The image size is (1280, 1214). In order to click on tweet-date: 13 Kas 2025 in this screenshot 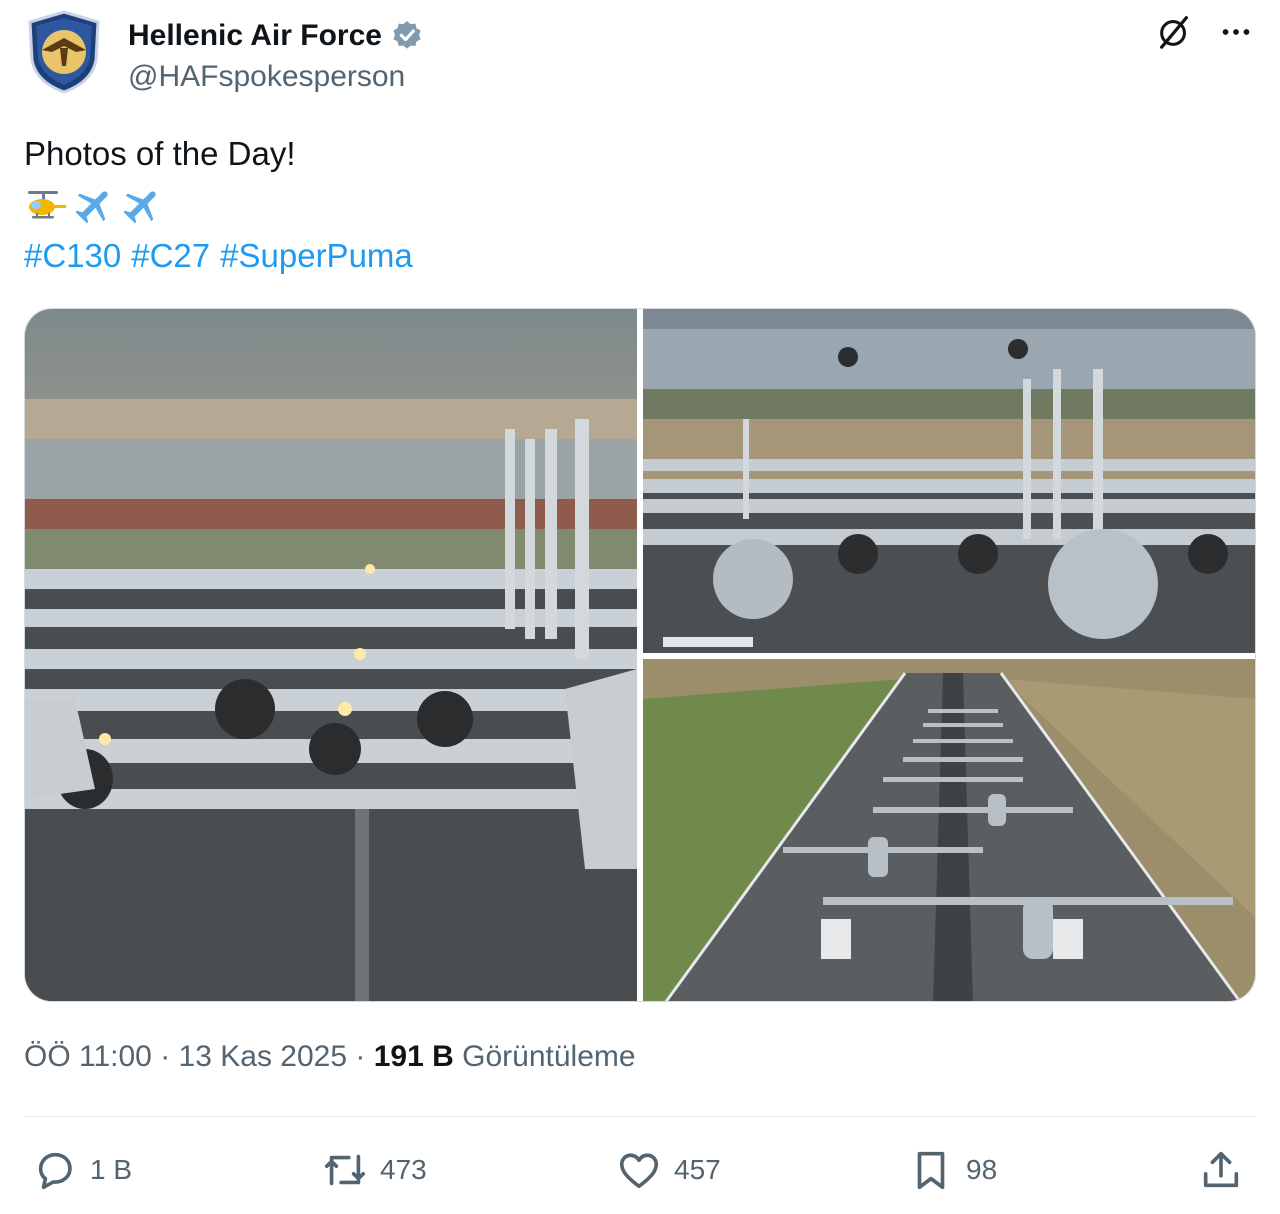, I will do `click(263, 1056)`.